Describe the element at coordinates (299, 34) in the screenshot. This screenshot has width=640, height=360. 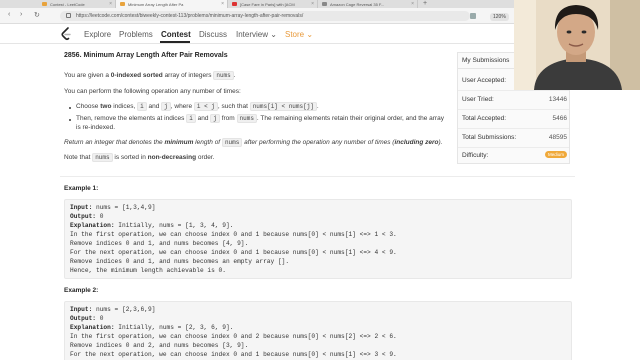
I see `nav-store: Store ⌄` at that location.